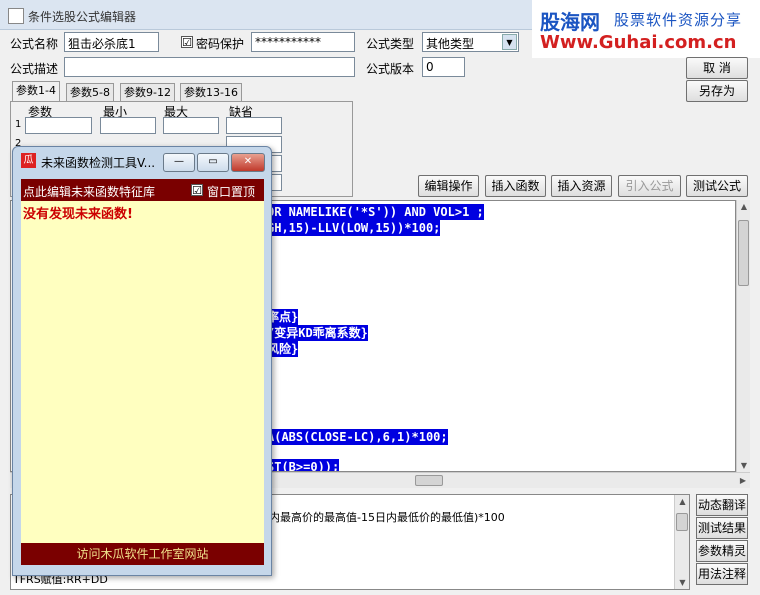 This screenshot has width=760, height=595. I want to click on melon-app-icon: 瓜, so click(28, 160).